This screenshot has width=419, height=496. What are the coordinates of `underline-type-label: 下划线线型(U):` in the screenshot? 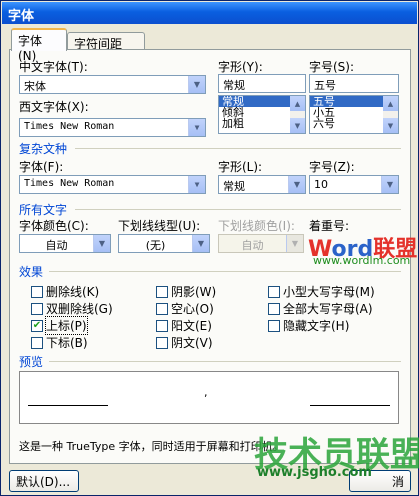 It's located at (159, 226).